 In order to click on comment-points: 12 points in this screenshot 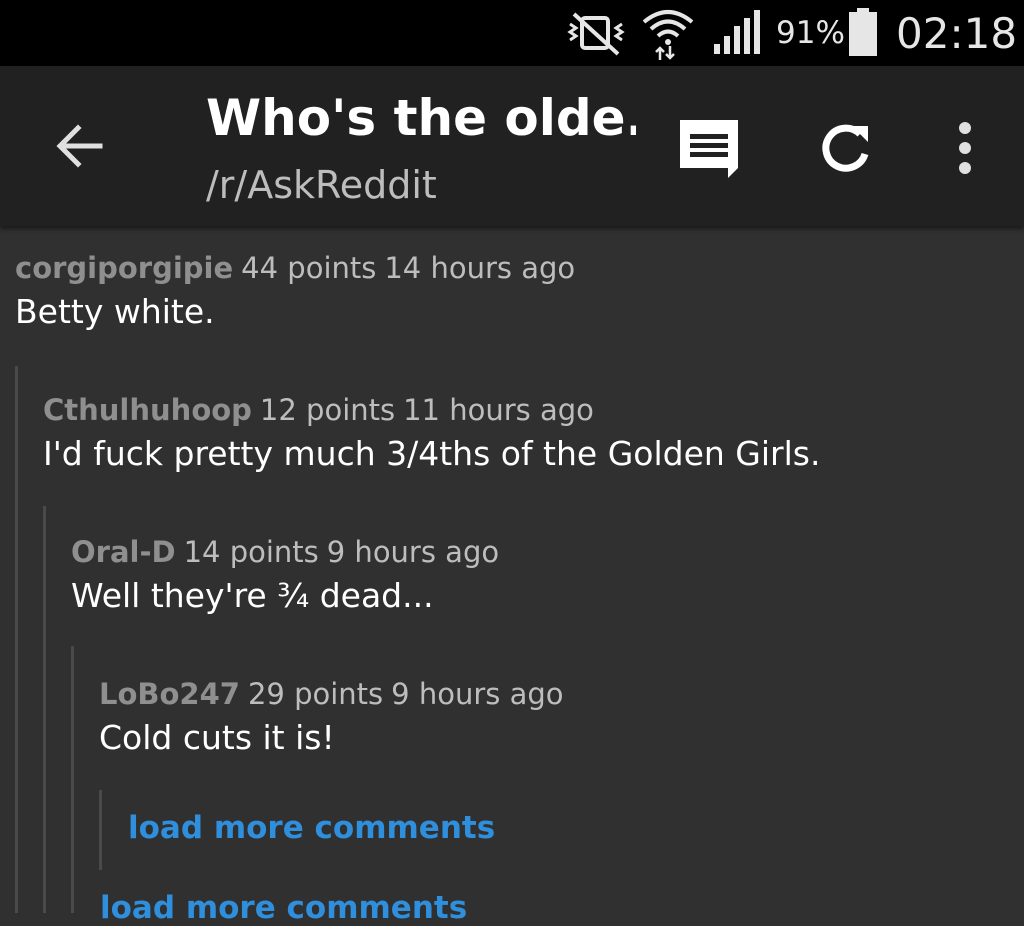, I will do `click(327, 410)`.